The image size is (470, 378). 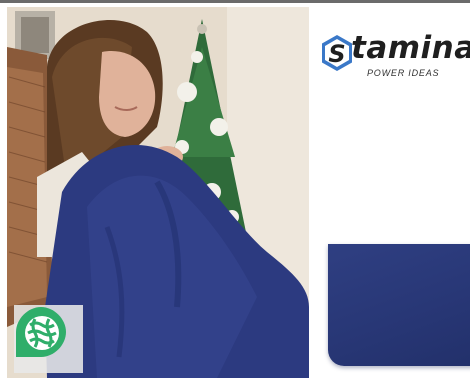 I want to click on blanket-swatch-fabric, so click(x=399, y=305).